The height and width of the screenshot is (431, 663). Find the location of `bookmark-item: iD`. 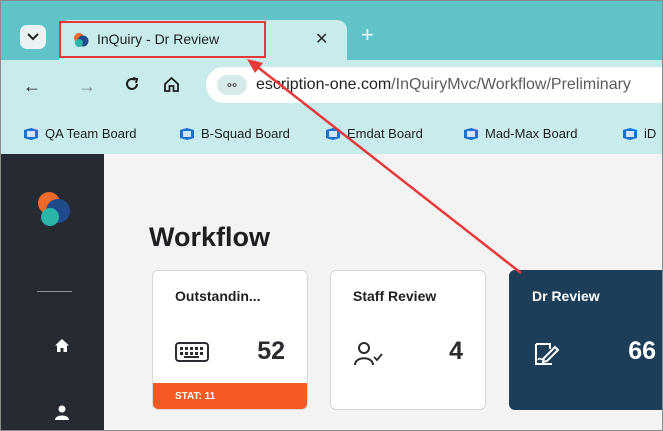

bookmark-item: iD is located at coordinates (639, 133).